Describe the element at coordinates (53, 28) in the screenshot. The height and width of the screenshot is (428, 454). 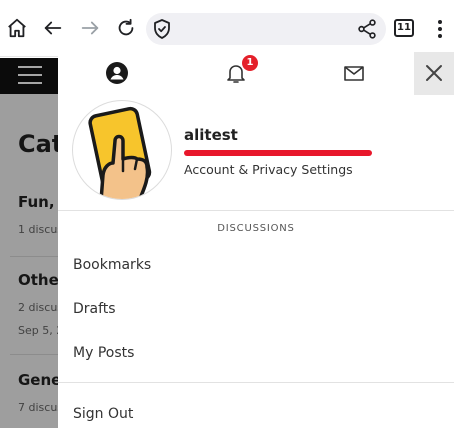
I see `back-arrow-icon` at that location.